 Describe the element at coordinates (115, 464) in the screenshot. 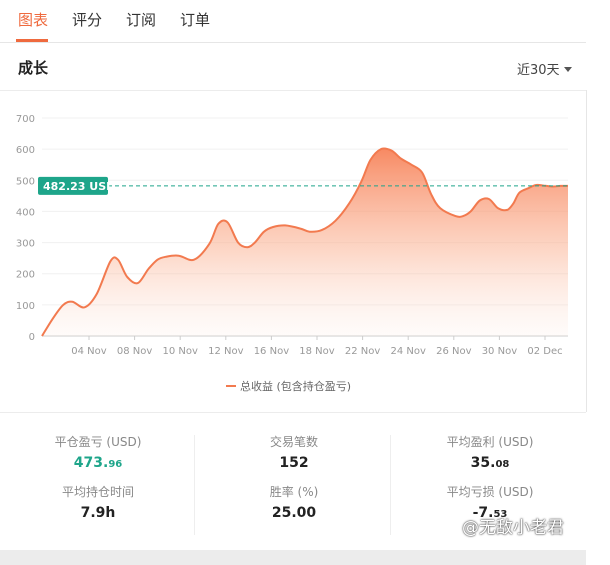

I see `stat-value-decimals: 96` at that location.